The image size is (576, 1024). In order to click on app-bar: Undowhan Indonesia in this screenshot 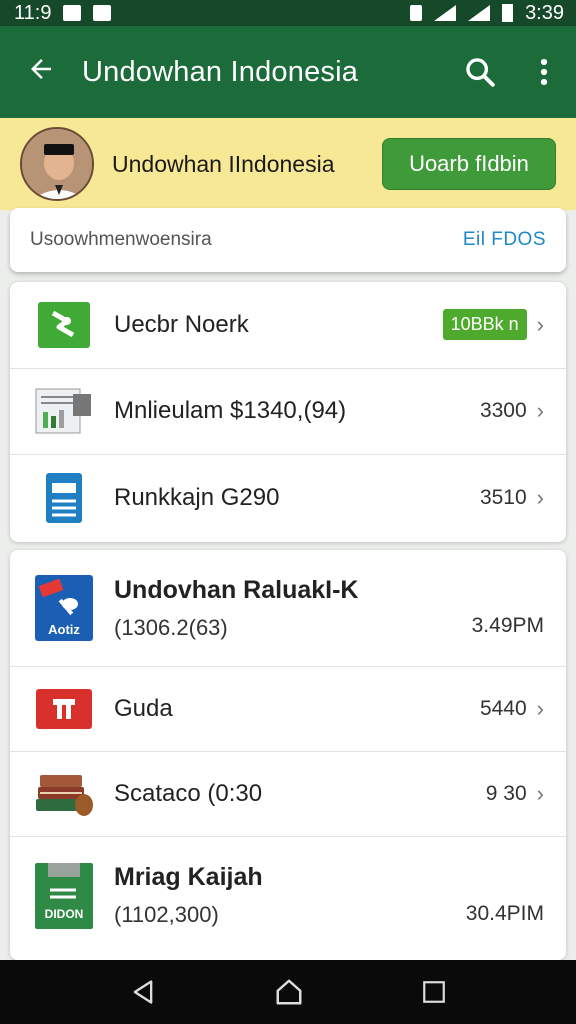, I will do `click(288, 72)`.